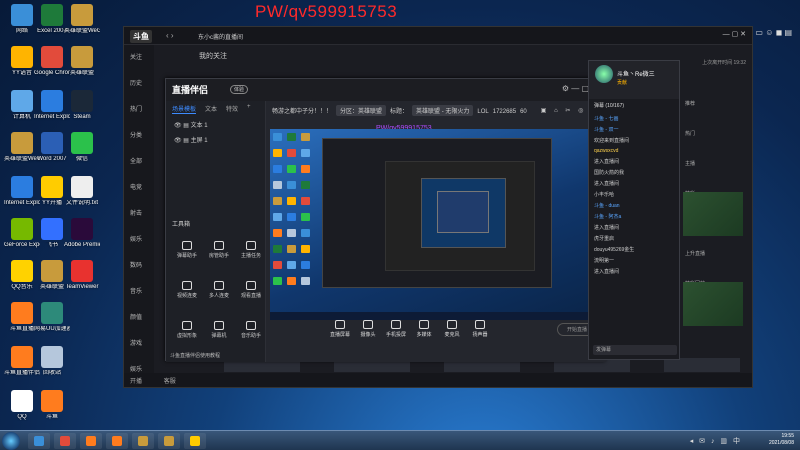 This screenshot has height=450, width=800. I want to click on desktop-icon: 回收站, so click(52, 361).